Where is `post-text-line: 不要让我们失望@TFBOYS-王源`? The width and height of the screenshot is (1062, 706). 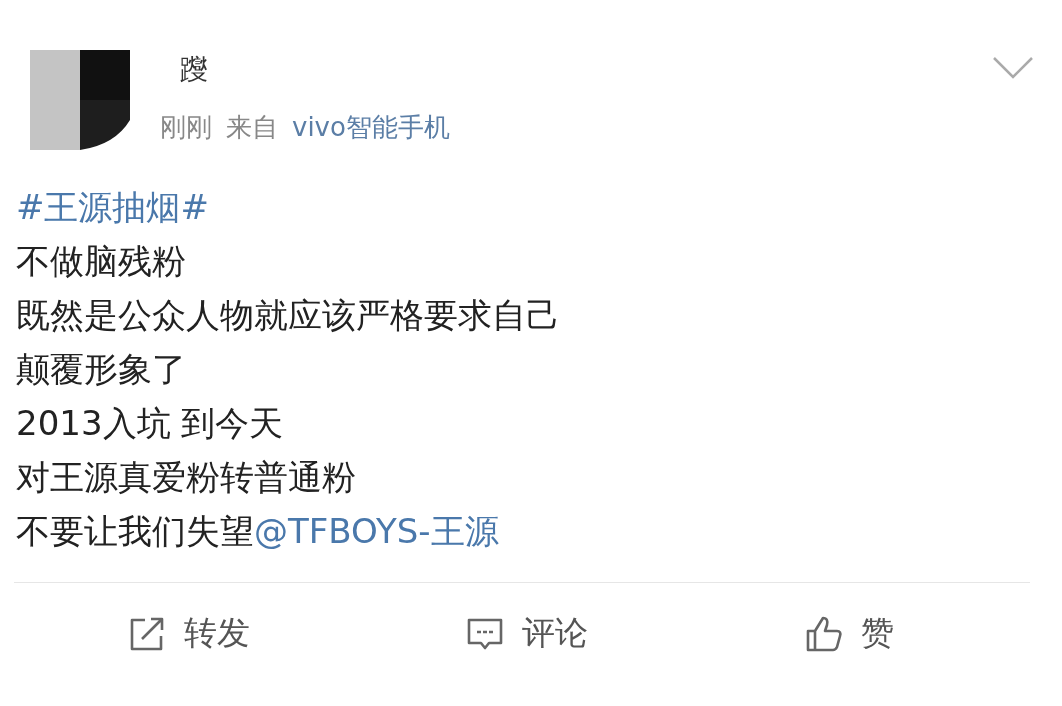 post-text-line: 不要让我们失望@TFBOYS-王源 is located at coordinates (258, 531).